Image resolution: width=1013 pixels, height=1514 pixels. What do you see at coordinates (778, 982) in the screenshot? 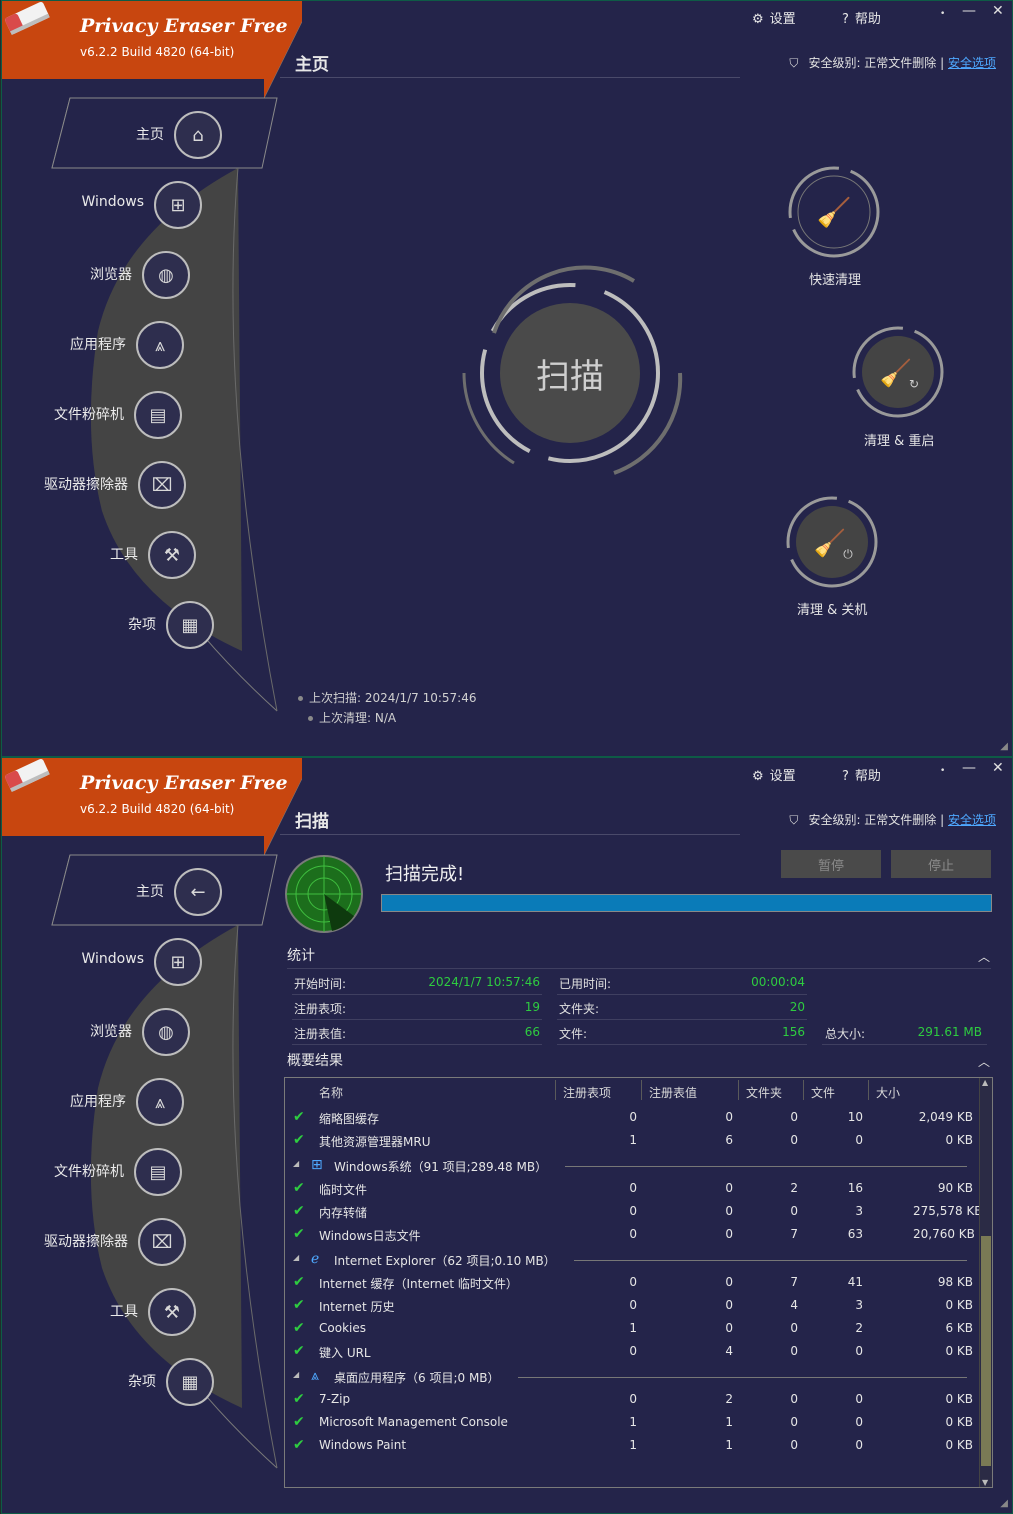
I see `elapsed-value: 00:00:04` at bounding box center [778, 982].